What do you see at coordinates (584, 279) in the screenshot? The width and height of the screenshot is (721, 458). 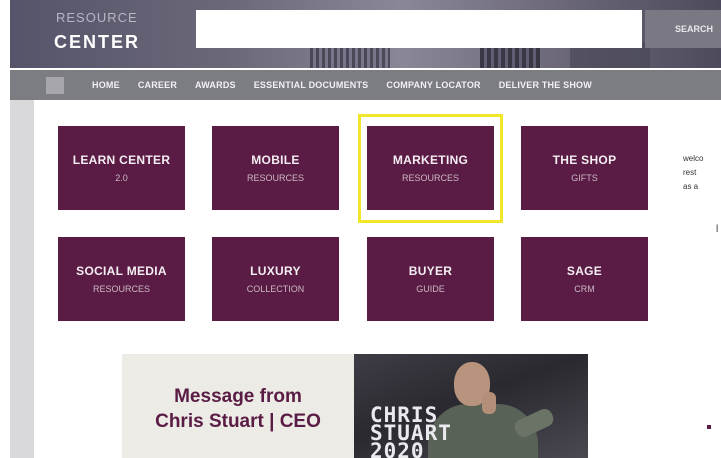 I see `tile-sage: SAGE CRM` at bounding box center [584, 279].